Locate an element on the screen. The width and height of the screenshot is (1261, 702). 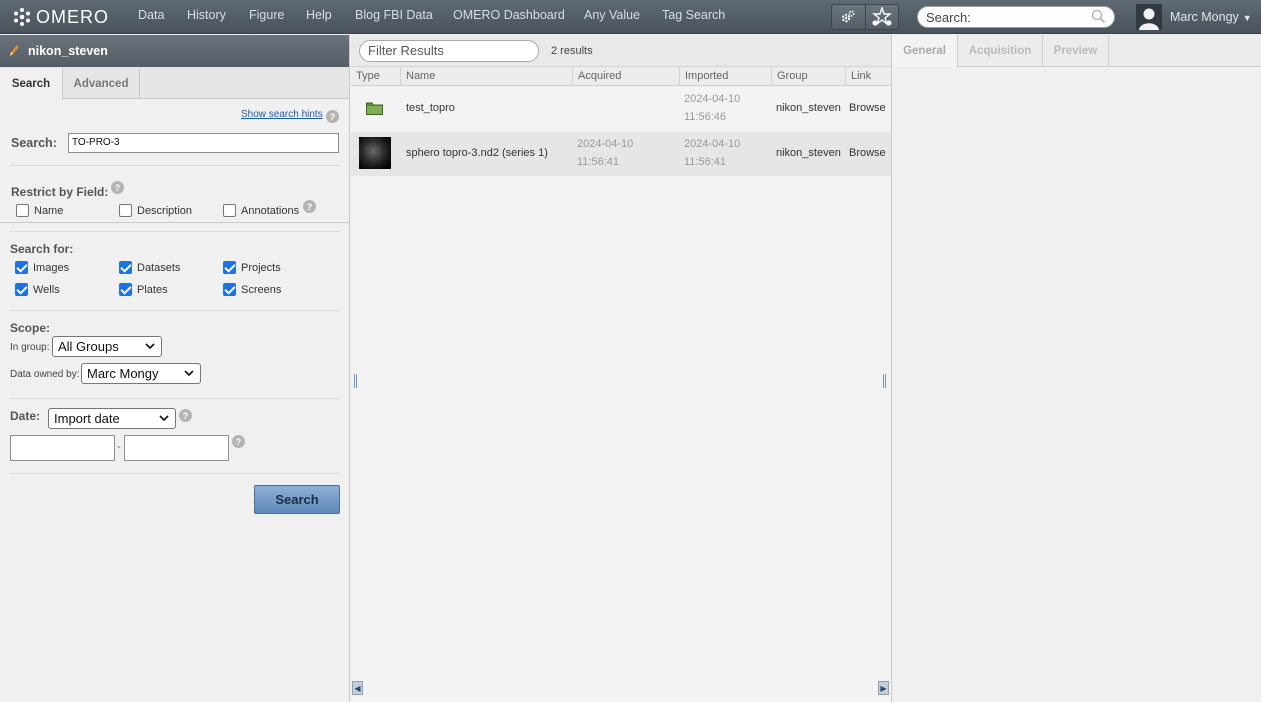
data-owned-by-select: Marc Mongy is located at coordinates (141, 373).